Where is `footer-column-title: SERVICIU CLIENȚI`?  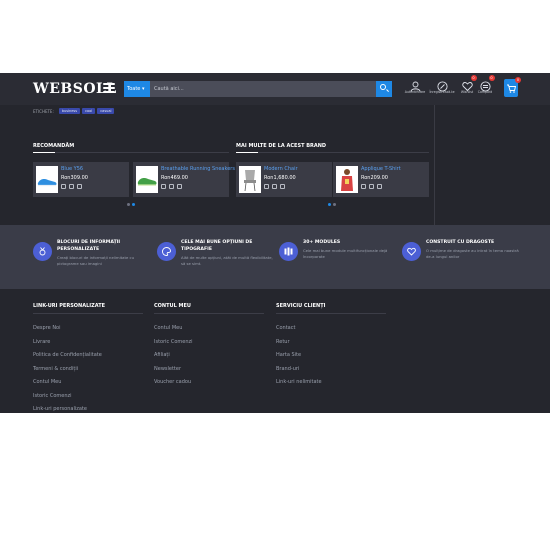
footer-column-title: SERVICIU CLIENȚI is located at coordinates (301, 306).